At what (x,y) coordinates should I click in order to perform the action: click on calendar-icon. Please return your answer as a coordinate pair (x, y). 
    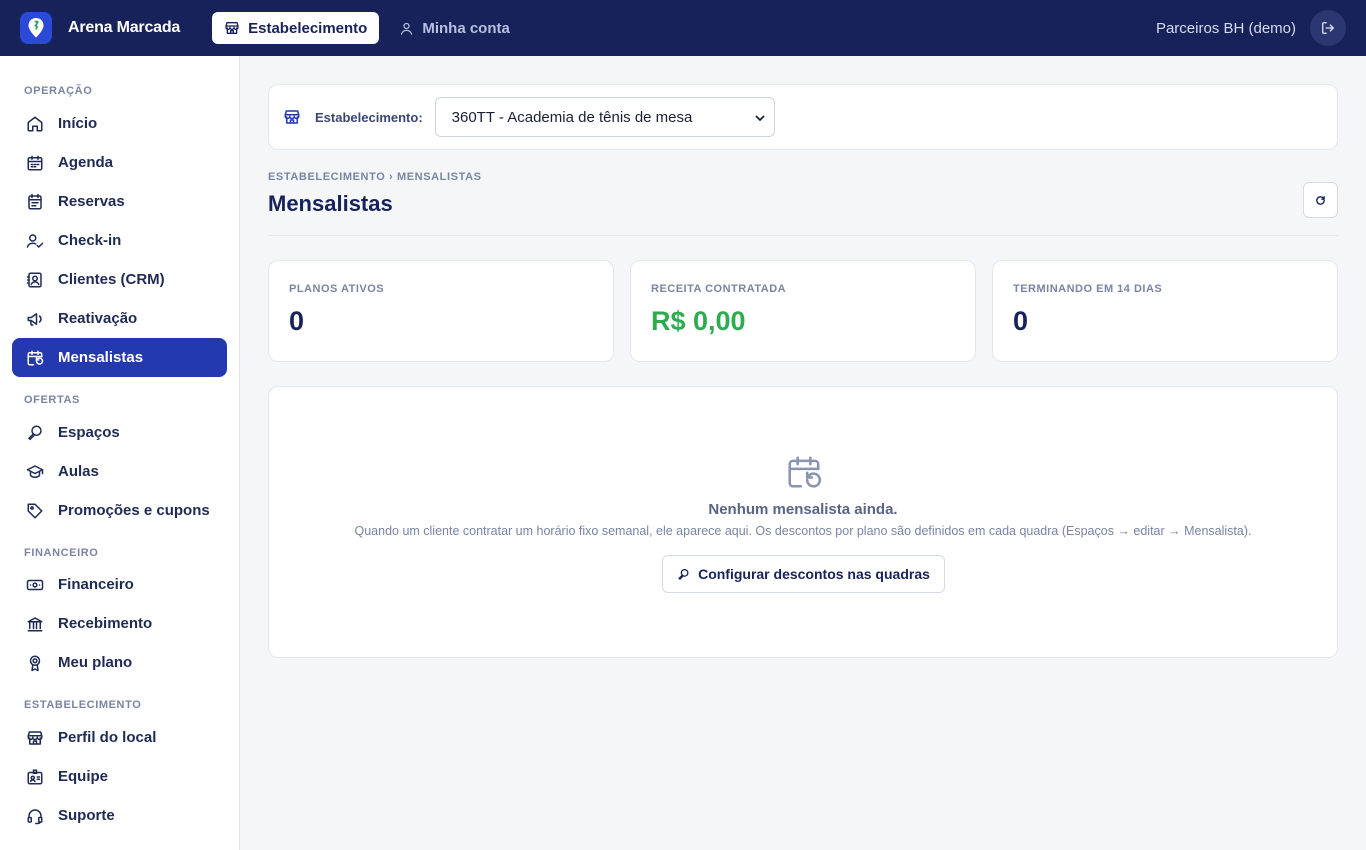
    Looking at the image, I should click on (35, 162).